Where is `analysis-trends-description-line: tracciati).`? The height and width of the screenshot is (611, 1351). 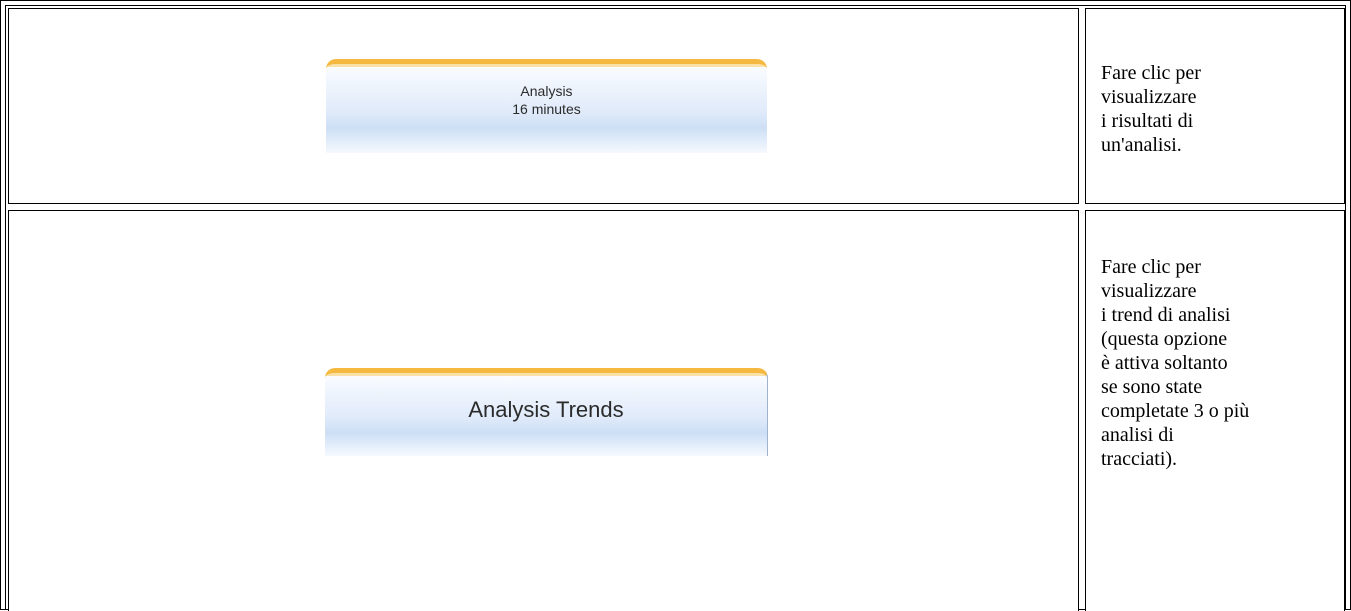 analysis-trends-description-line: tracciati). is located at coordinates (1139, 459).